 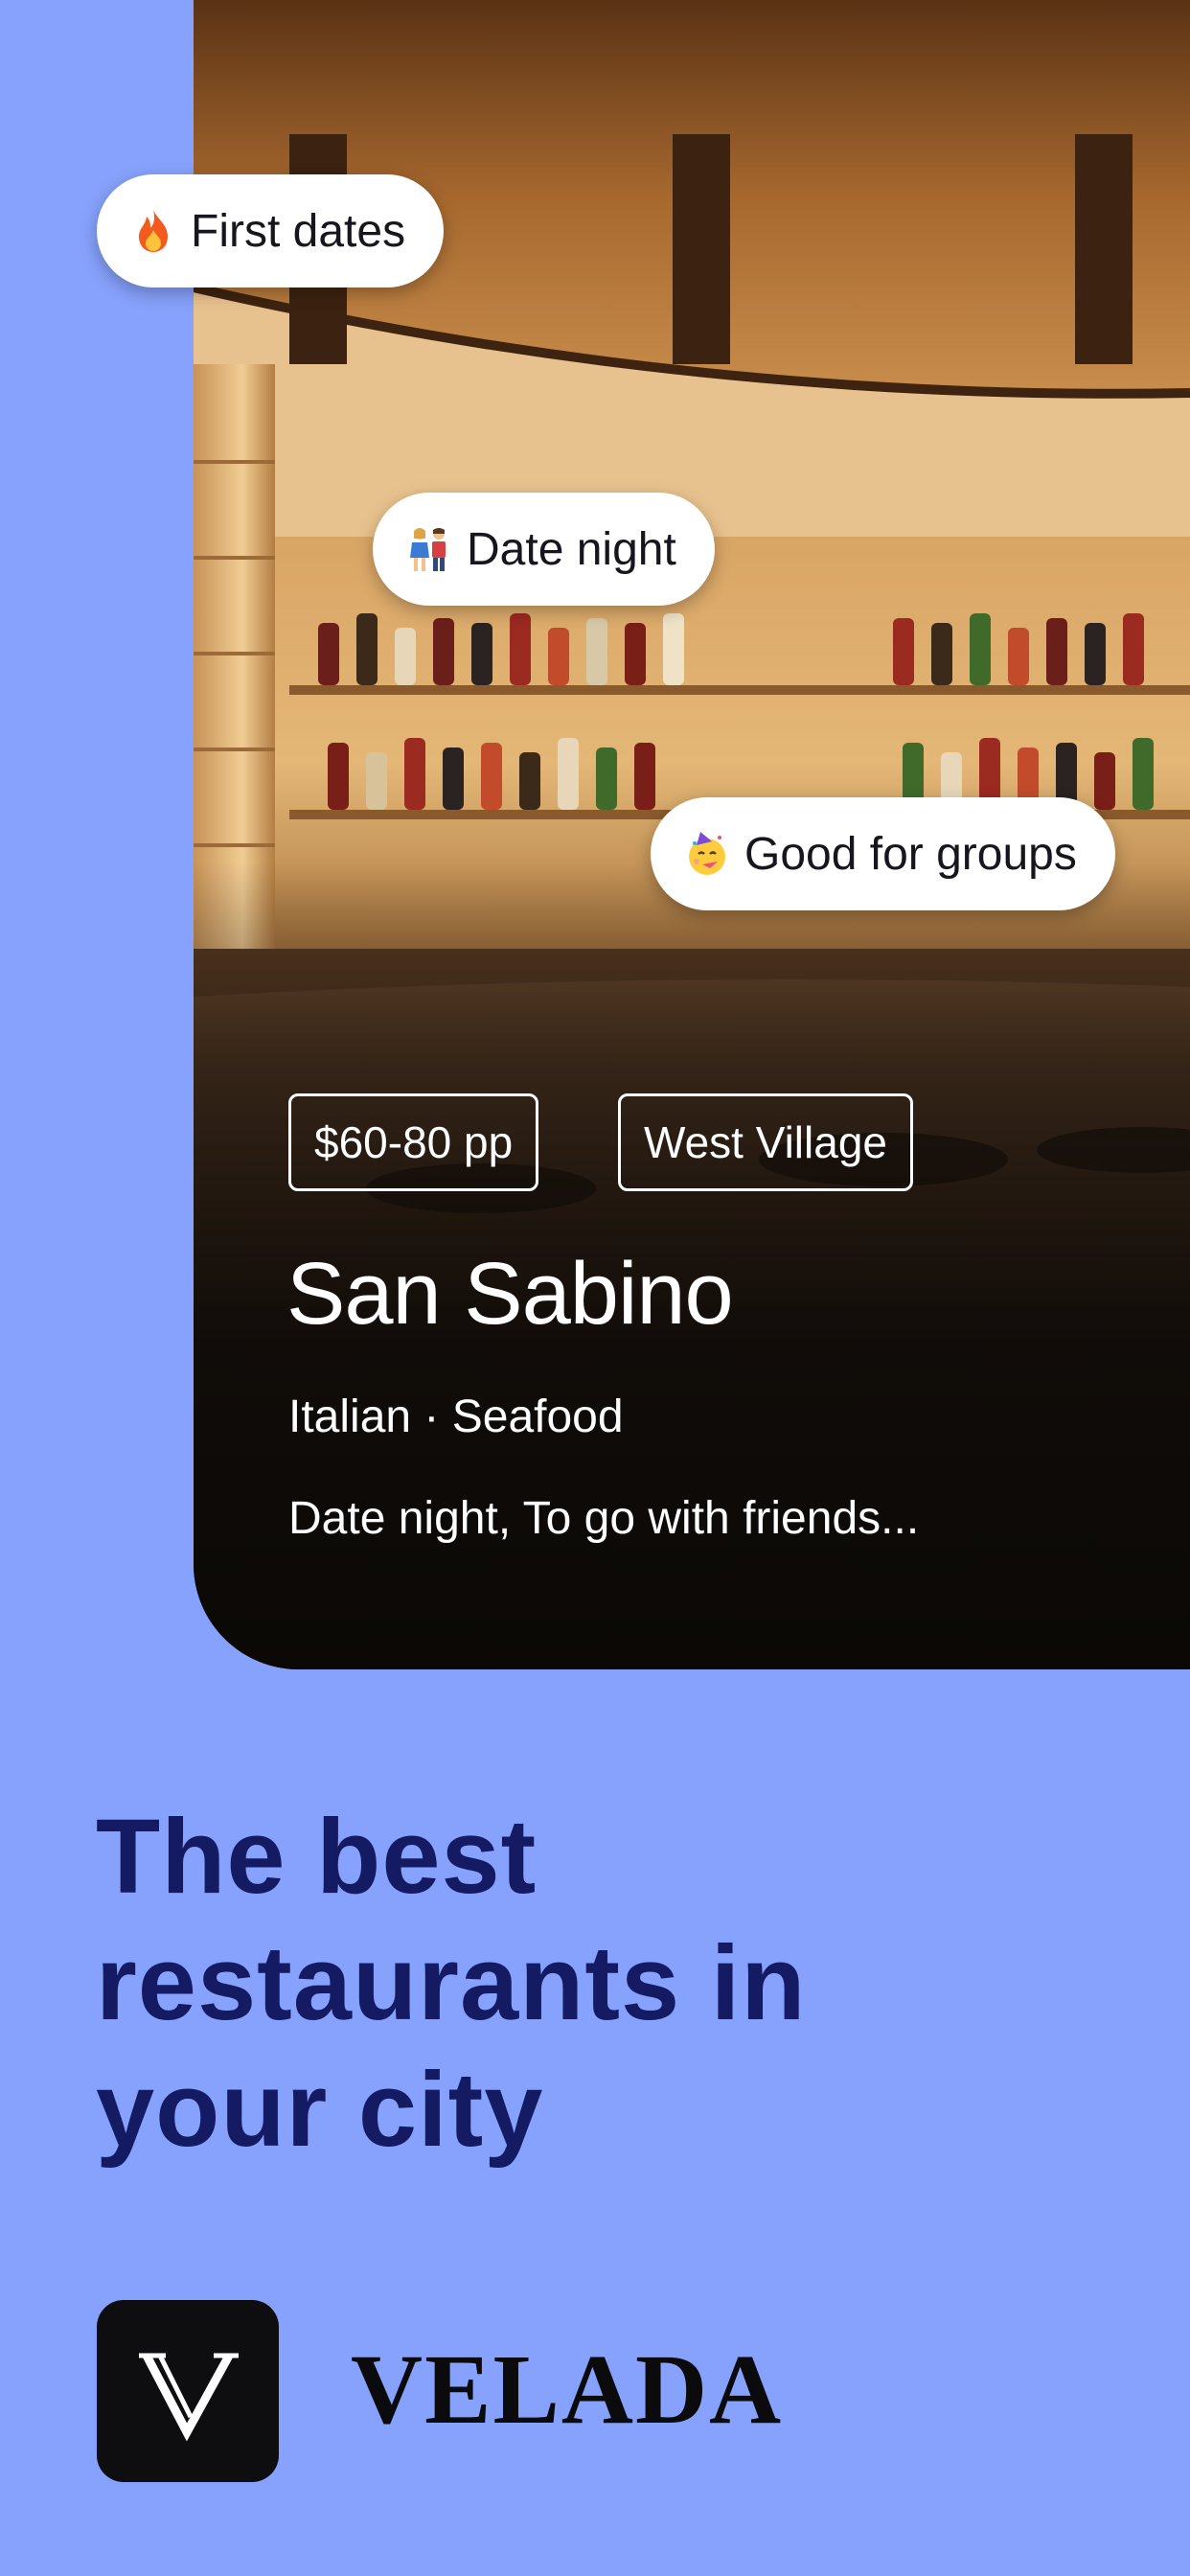 What do you see at coordinates (568, 2389) in the screenshot?
I see `brand-name: VELADA` at bounding box center [568, 2389].